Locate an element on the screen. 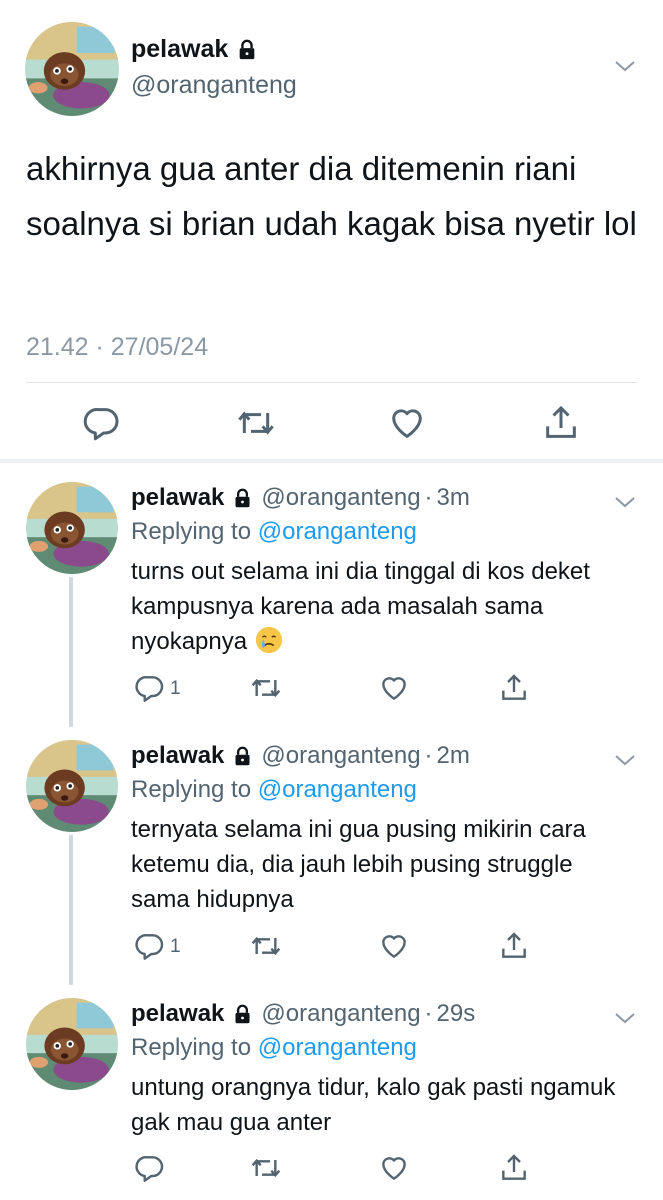 Image resolution: width=663 pixels, height=1200 pixels. reply-header: pelawak @oranganteng · 3m is located at coordinates (300, 498).